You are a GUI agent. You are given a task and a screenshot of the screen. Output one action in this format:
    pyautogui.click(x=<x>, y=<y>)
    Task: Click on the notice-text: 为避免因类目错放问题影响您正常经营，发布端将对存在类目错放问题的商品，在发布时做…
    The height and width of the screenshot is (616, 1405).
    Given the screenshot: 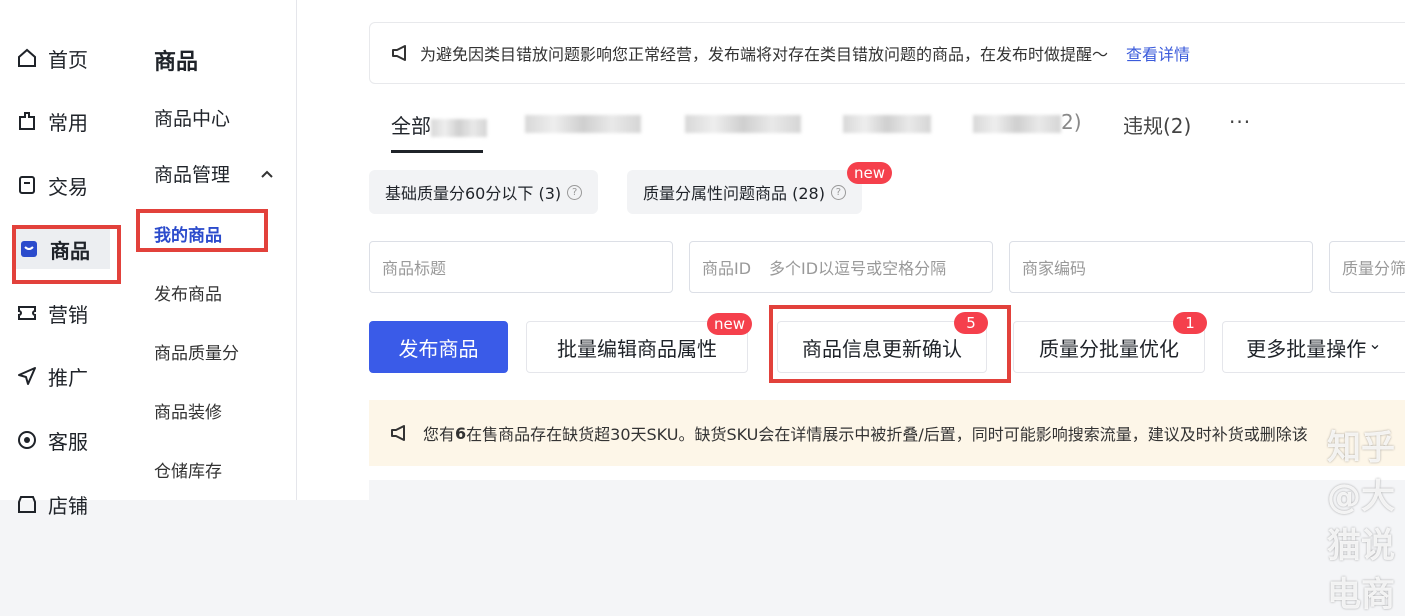 What is the action you would take?
    pyautogui.click(x=764, y=54)
    